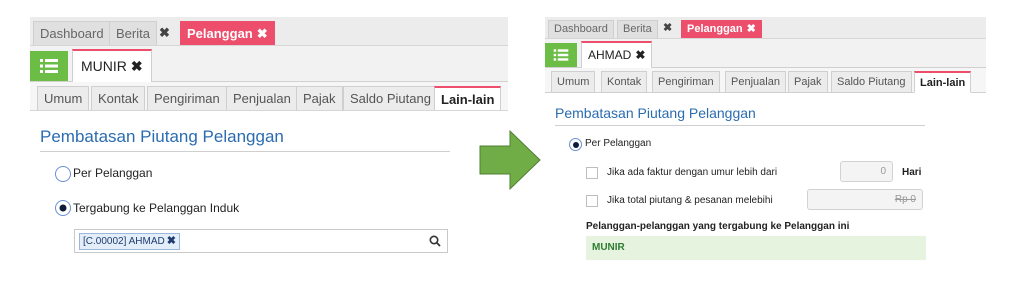 The height and width of the screenshot is (303, 1024). I want to click on unit-label: Hari, so click(912, 172).